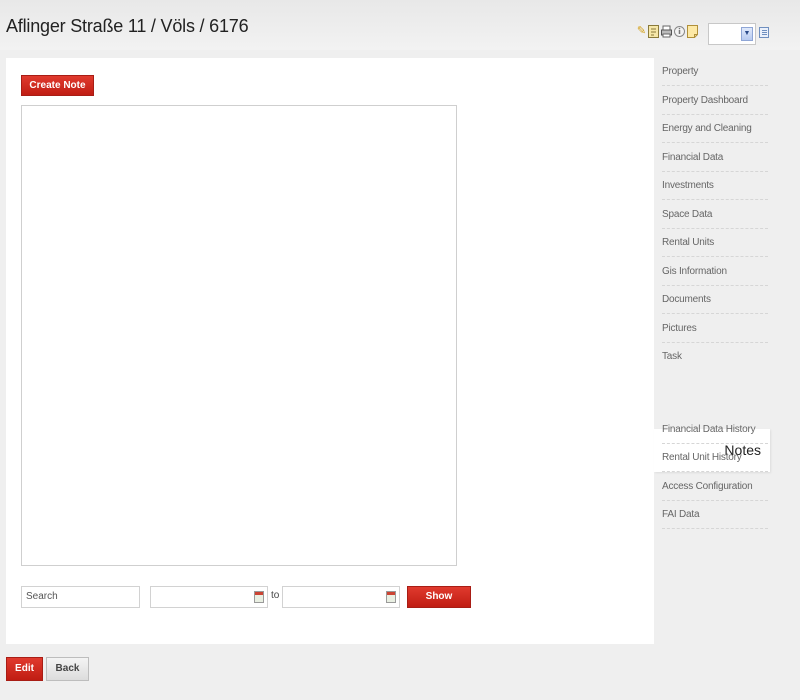 This screenshot has height=700, width=800. What do you see at coordinates (679, 31) in the screenshot?
I see `info-icon` at bounding box center [679, 31].